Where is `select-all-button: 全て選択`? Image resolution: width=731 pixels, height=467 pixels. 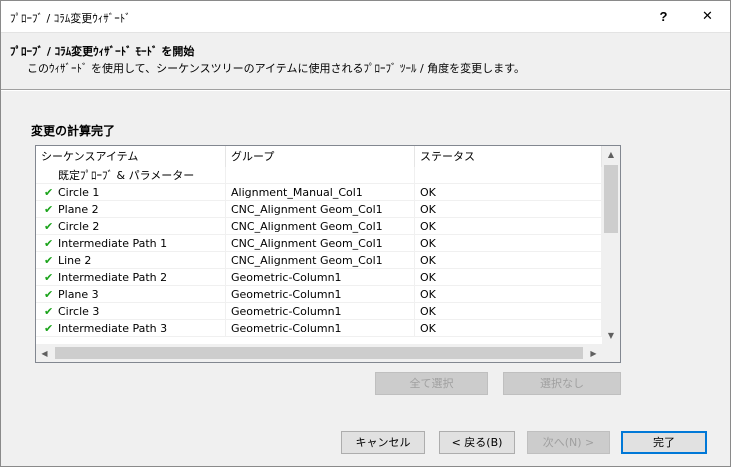 select-all-button: 全て選択 is located at coordinates (431, 383).